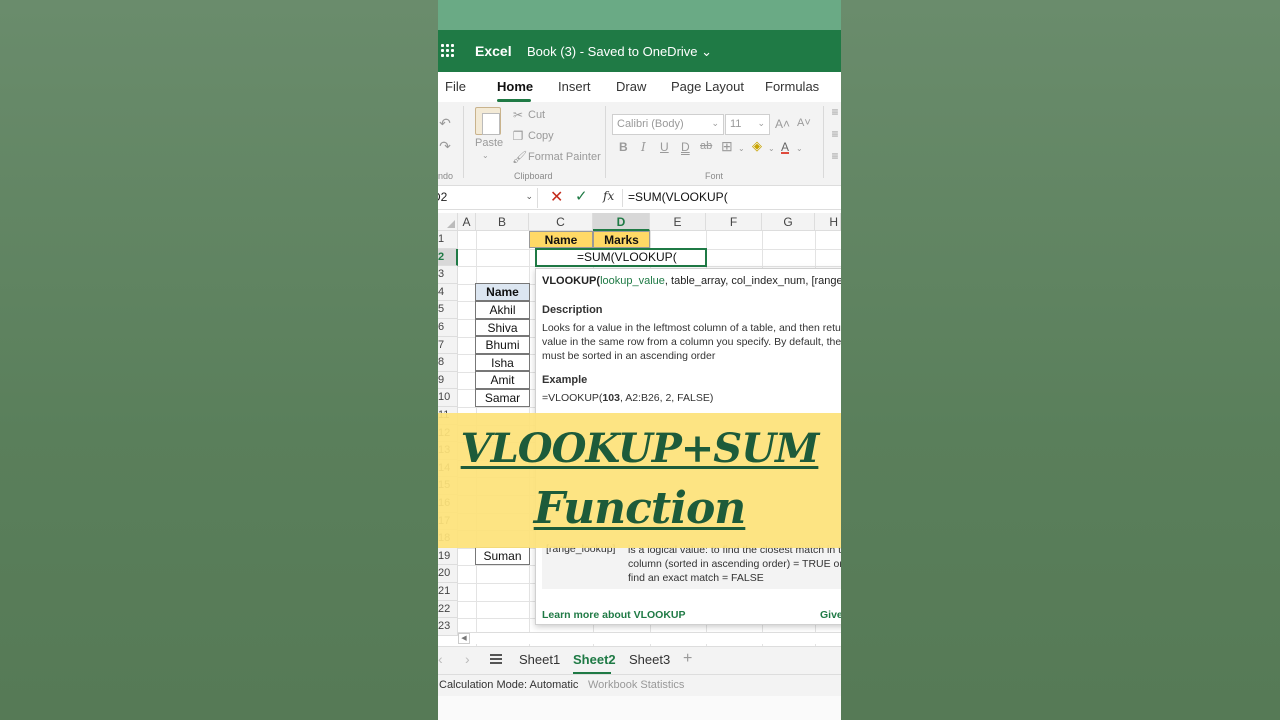  What do you see at coordinates (502, 292) in the screenshot?
I see `cell-b4: Name` at bounding box center [502, 292].